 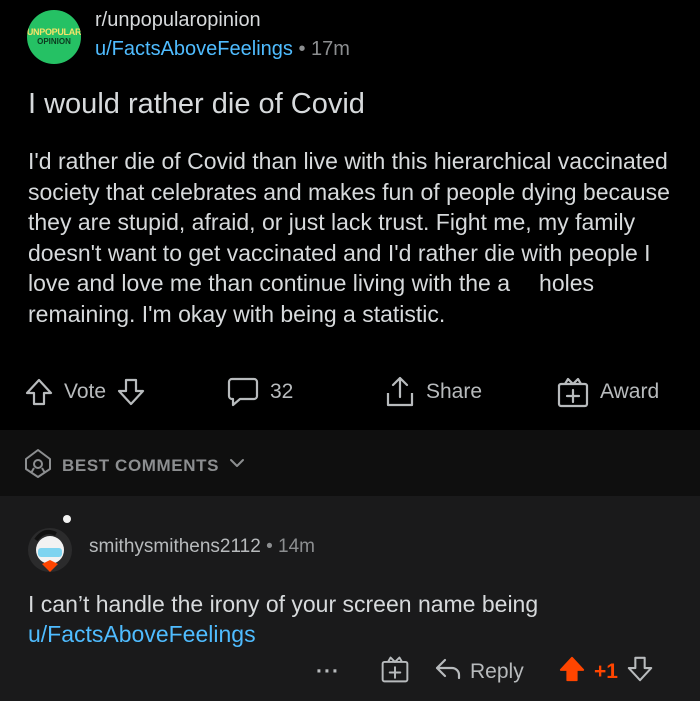 What do you see at coordinates (141, 465) in the screenshot?
I see `sort-label: BEST COMMENTS` at bounding box center [141, 465].